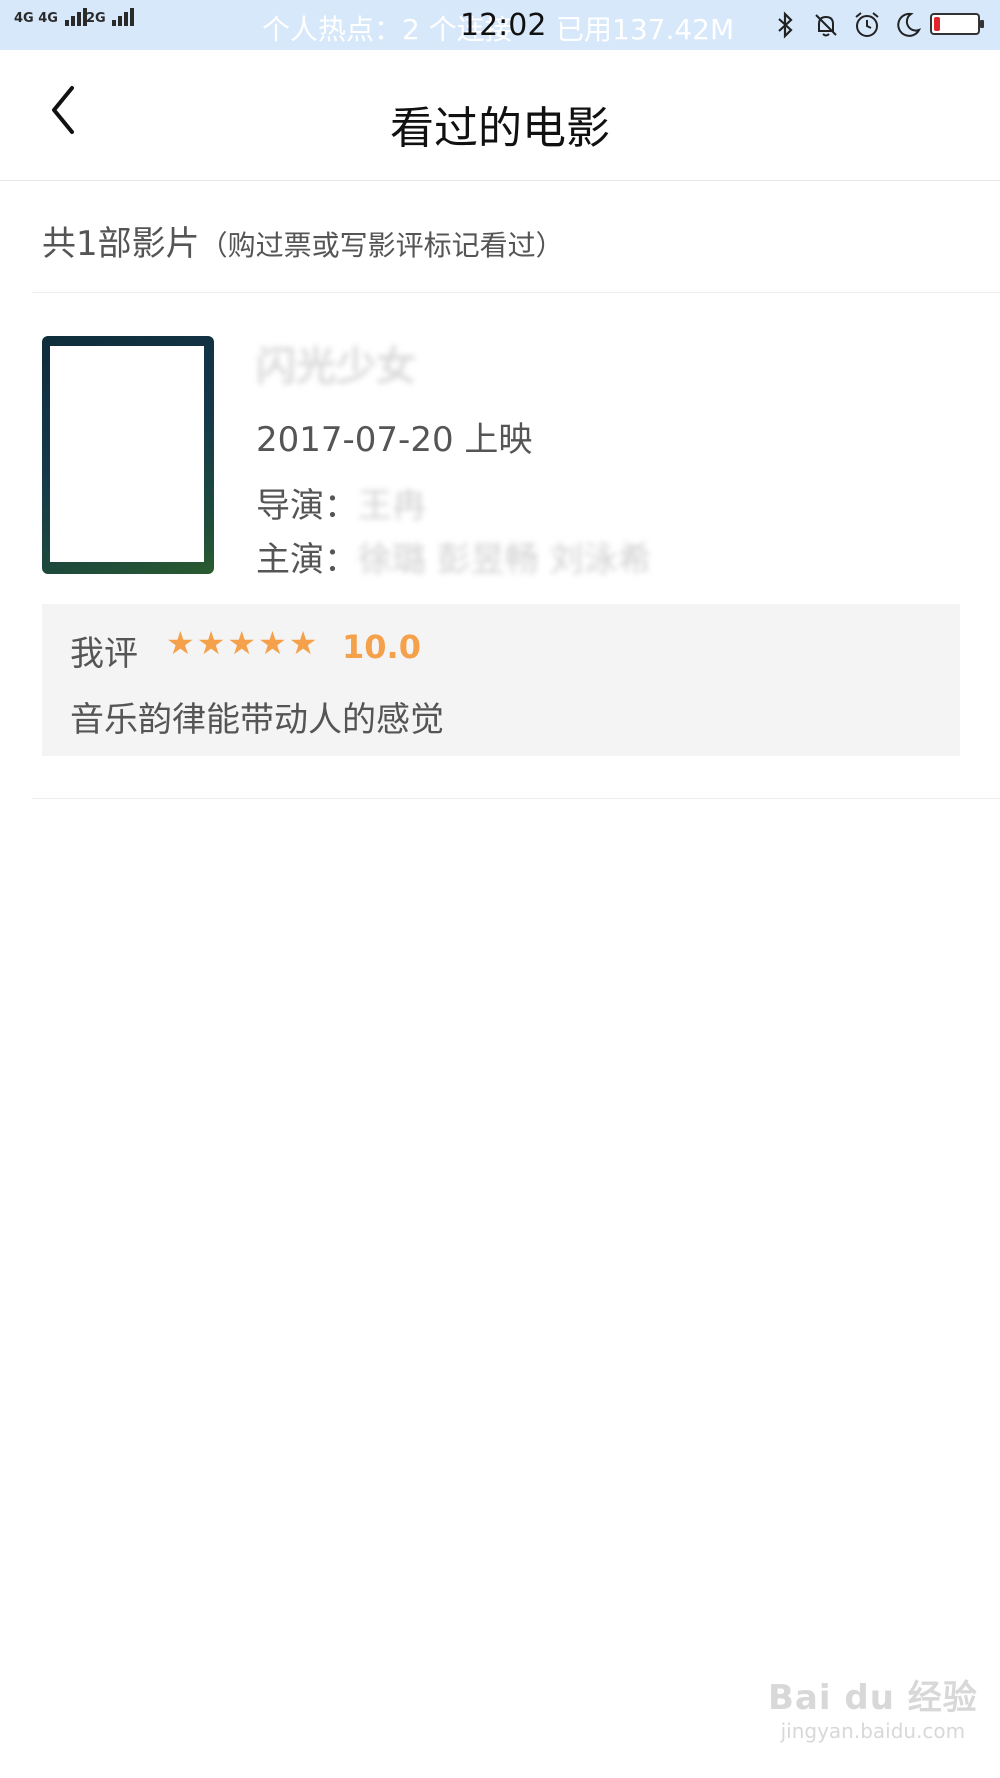  I want to click on battery-level, so click(937, 24).